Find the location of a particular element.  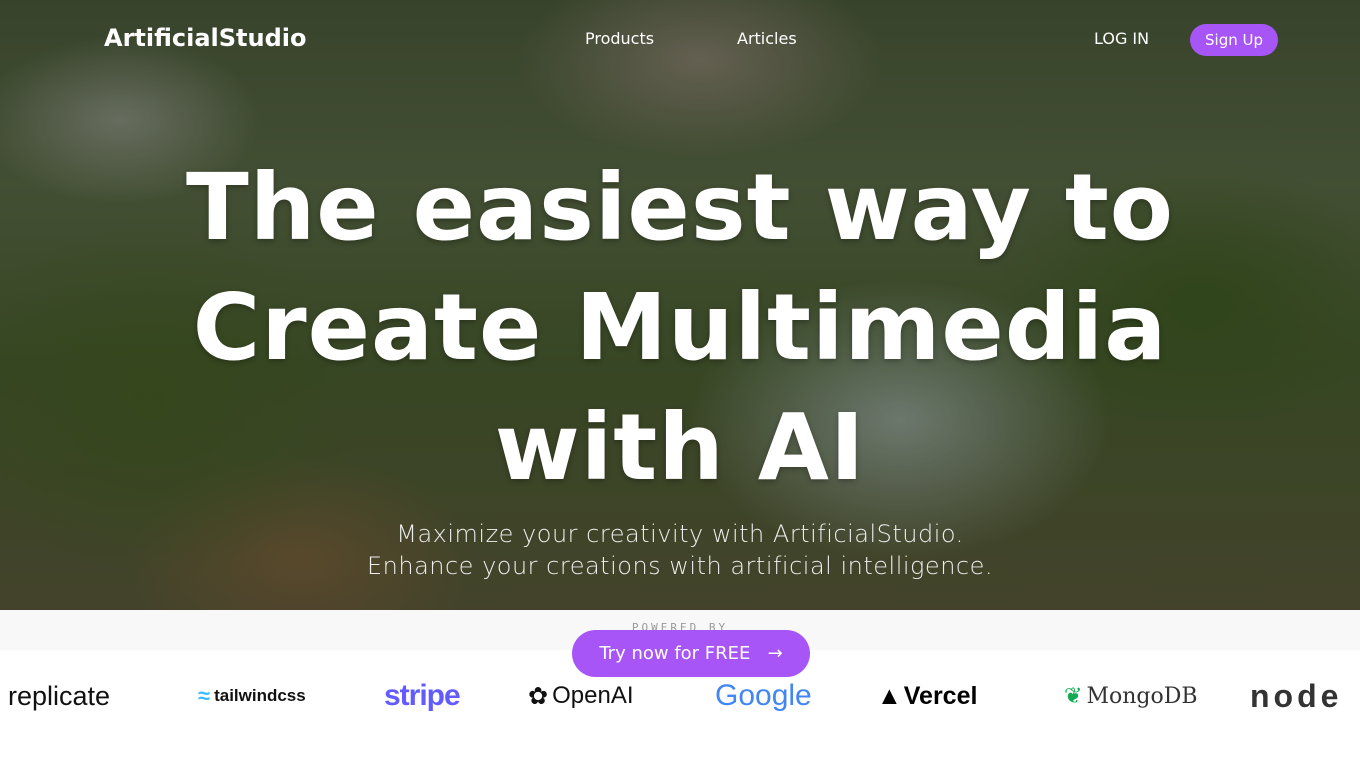

logo-tailwindcss: ≈ tailwindcss is located at coordinates (252, 696).